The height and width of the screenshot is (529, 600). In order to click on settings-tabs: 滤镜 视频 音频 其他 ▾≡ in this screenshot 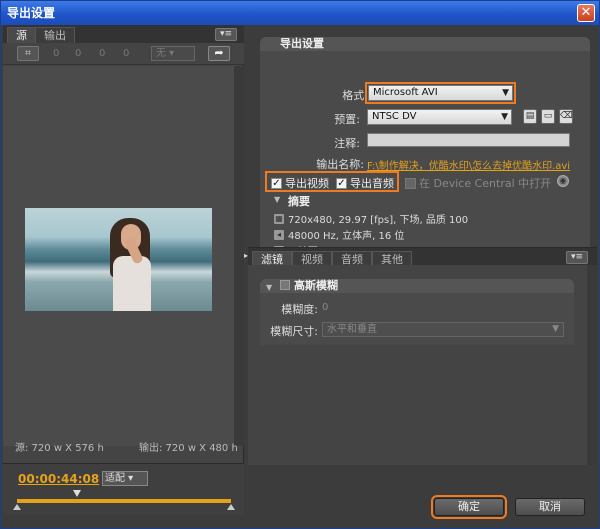, I will do `click(422, 257)`.